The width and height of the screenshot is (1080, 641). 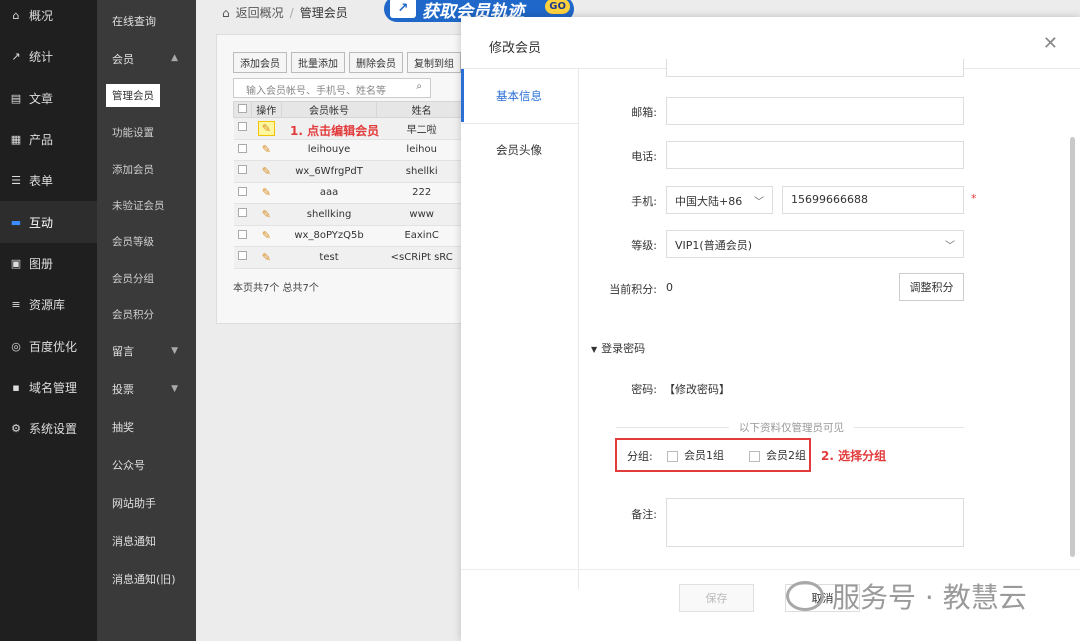 I want to click on nav-item-interaction: ▬ 互动, so click(x=48, y=222).